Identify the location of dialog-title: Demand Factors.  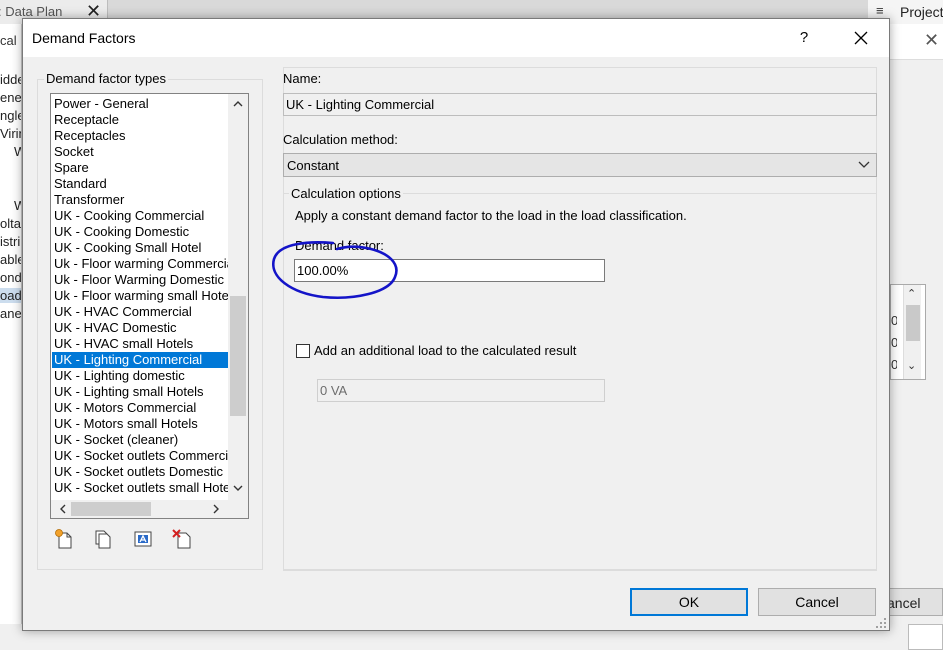
(84, 38).